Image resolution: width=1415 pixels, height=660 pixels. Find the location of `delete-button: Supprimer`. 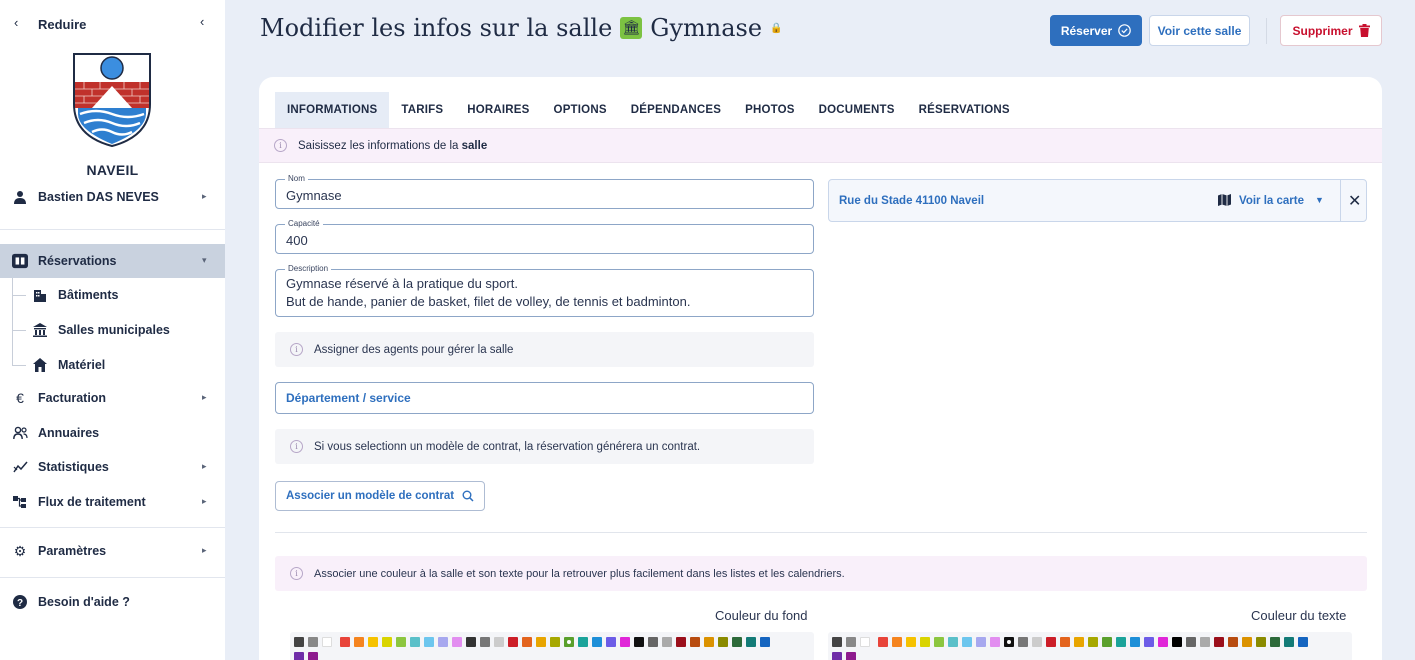

delete-button: Supprimer is located at coordinates (1331, 30).